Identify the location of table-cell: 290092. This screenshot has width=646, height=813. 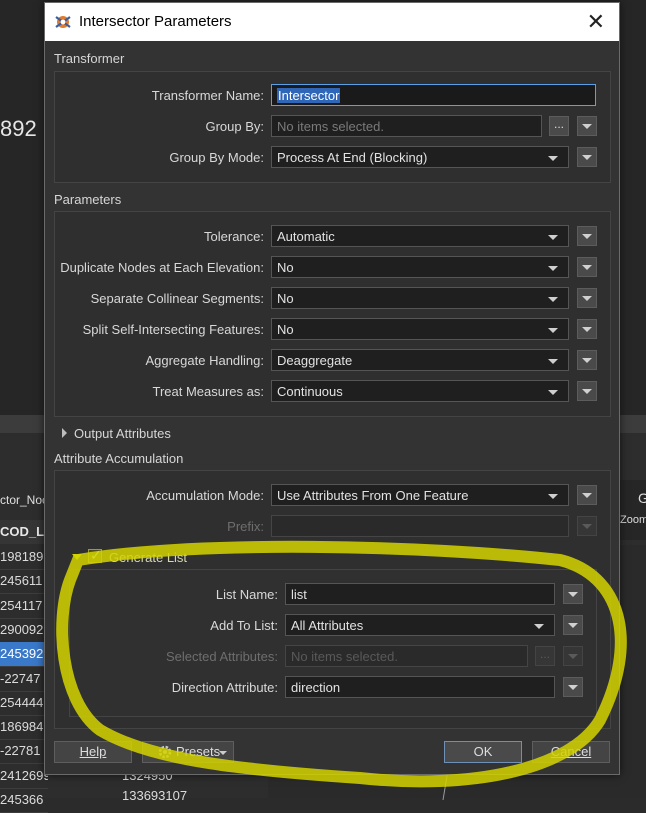
(24, 630).